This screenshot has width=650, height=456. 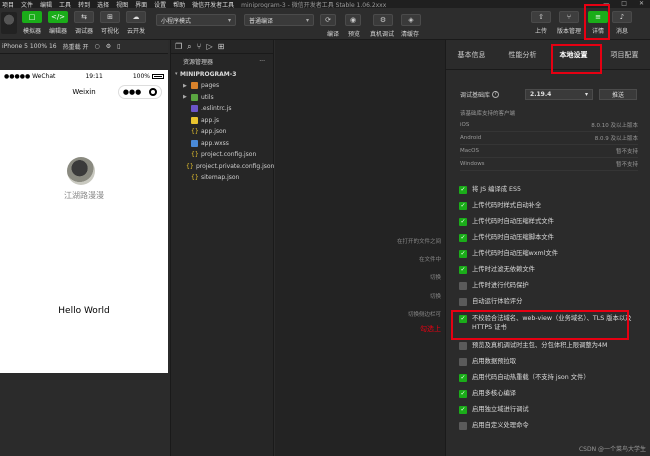 What do you see at coordinates (81, 171) in the screenshot?
I see `avatar` at bounding box center [81, 171].